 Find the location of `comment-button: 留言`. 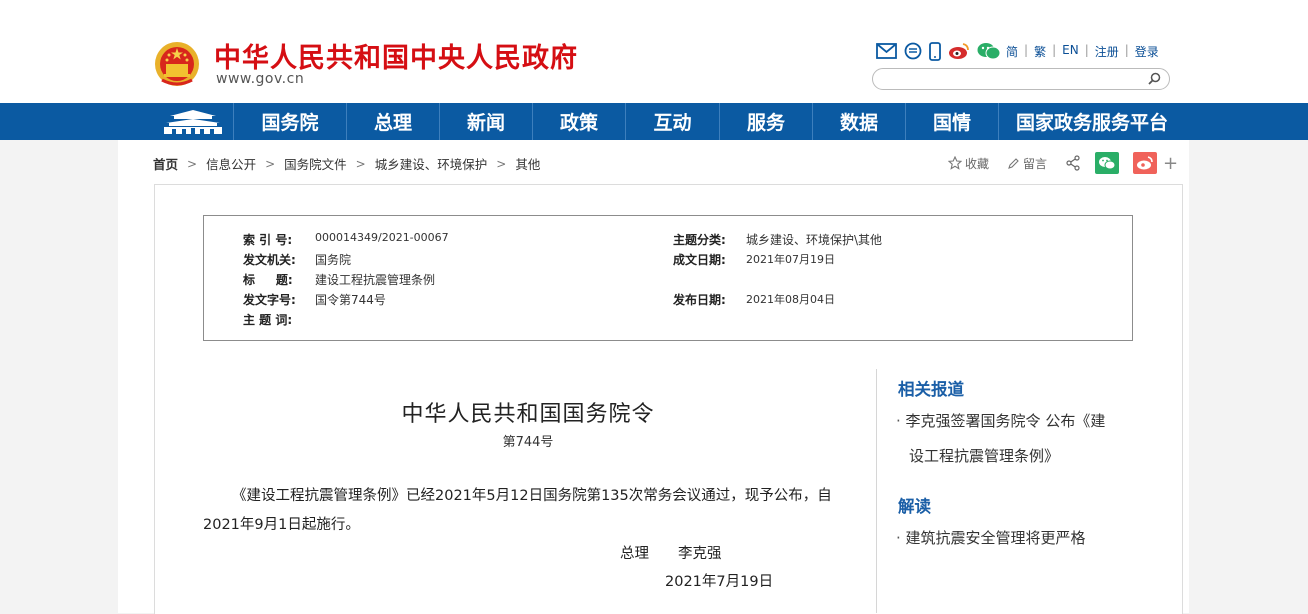

comment-button: 留言 is located at coordinates (1027, 163).